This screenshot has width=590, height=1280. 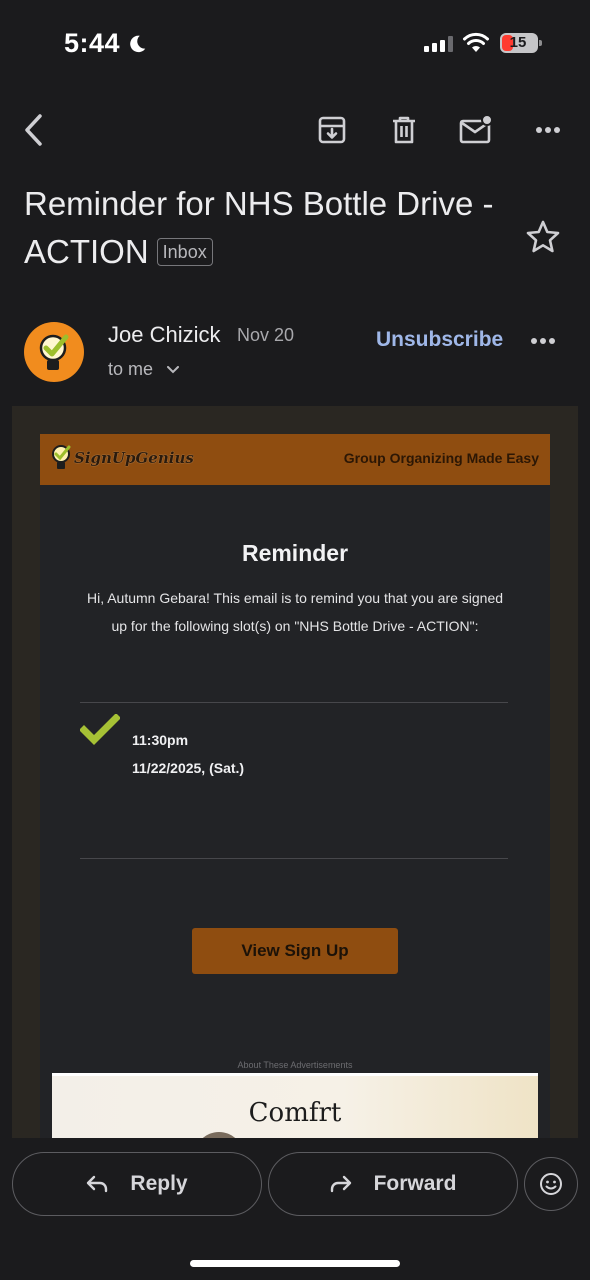 I want to click on star-button, so click(x=543, y=237).